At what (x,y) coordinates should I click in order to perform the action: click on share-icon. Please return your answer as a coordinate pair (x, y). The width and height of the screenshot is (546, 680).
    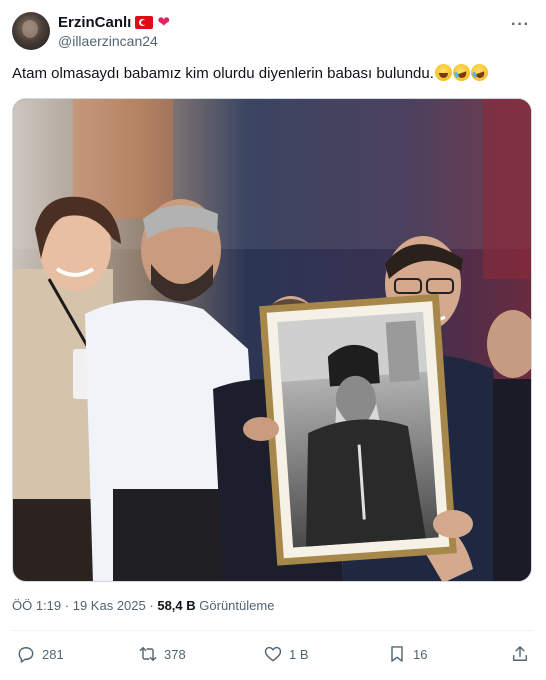
    Looking at the image, I should click on (520, 653).